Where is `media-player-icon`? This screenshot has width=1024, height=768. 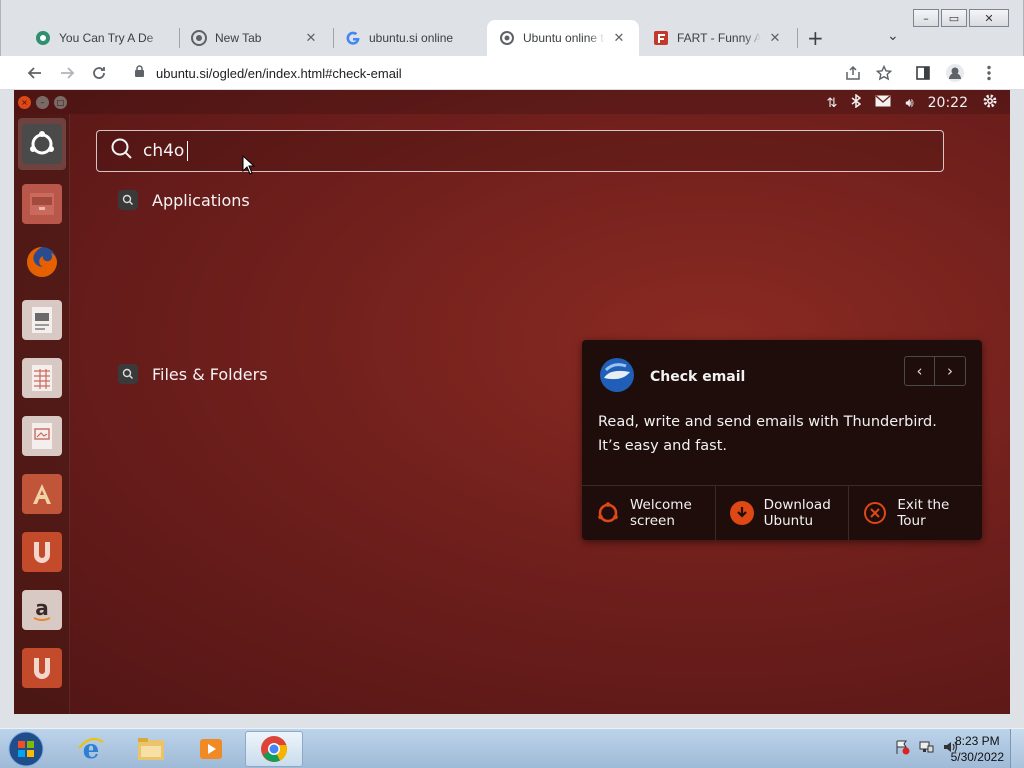 media-player-icon is located at coordinates (211, 749).